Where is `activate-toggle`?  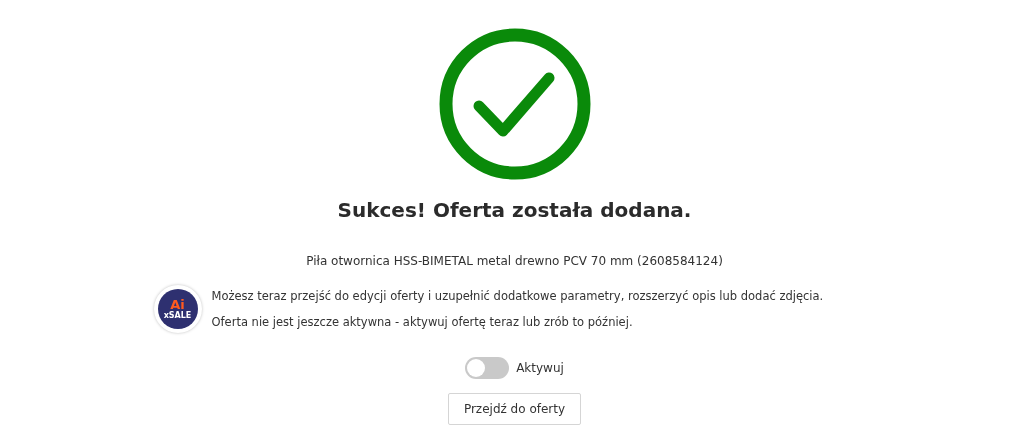 activate-toggle is located at coordinates (487, 368).